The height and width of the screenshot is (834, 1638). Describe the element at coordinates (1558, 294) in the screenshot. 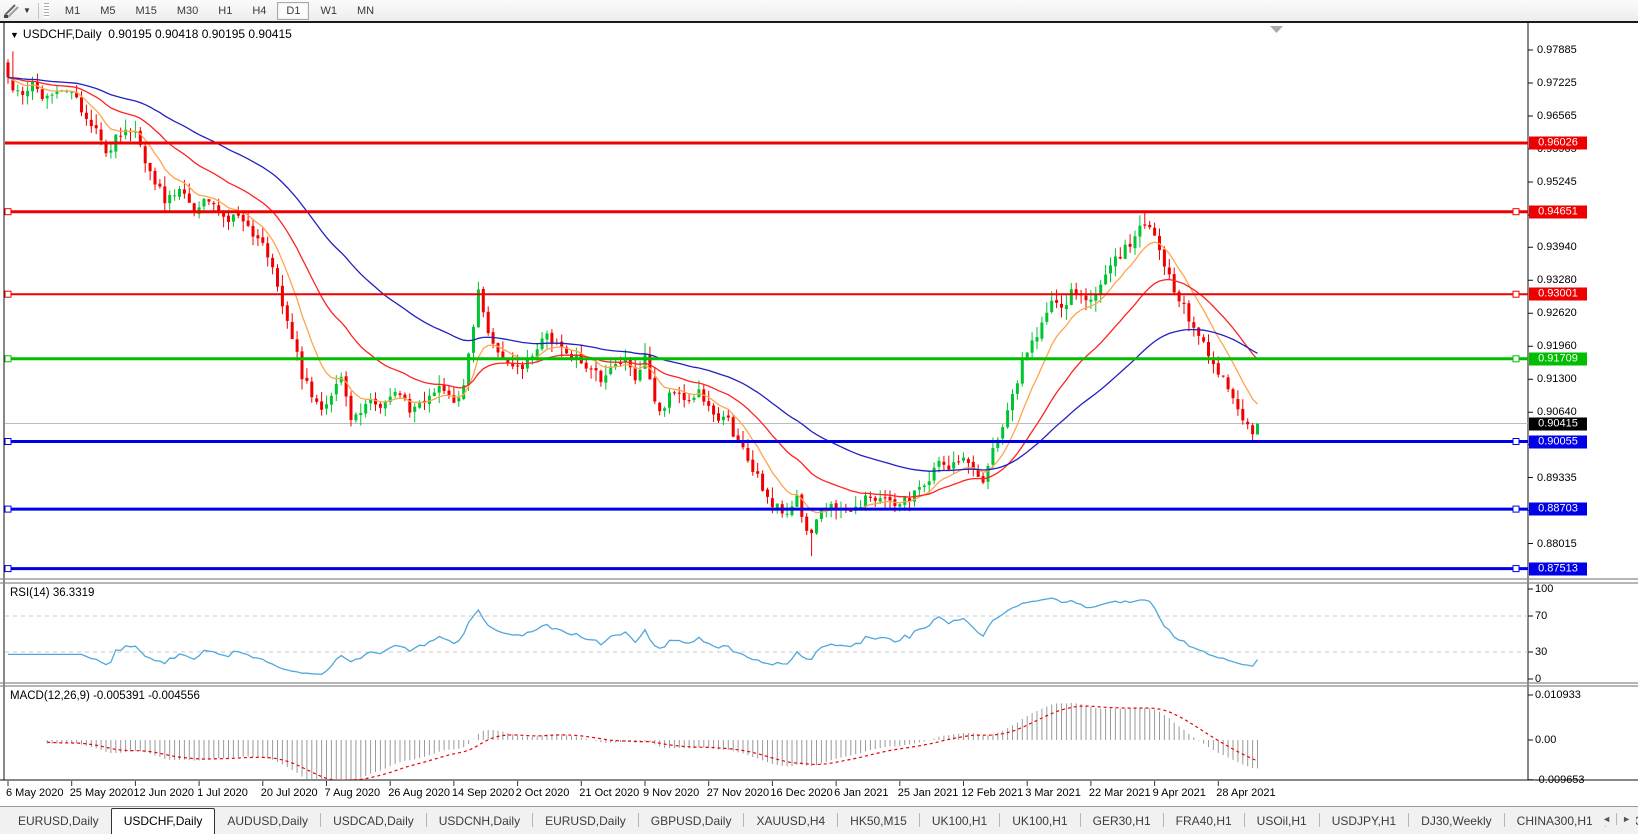

I see `hline-price-label-0.93001: 0.93001` at that location.